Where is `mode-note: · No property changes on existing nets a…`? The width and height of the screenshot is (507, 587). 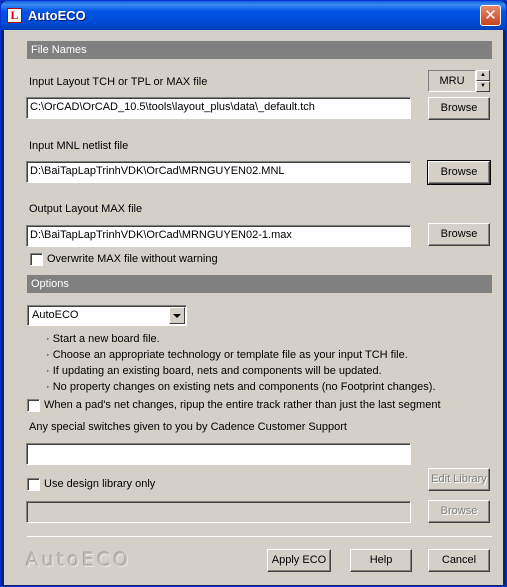 mode-note: · No property changes on existing nets a… is located at coordinates (241, 387).